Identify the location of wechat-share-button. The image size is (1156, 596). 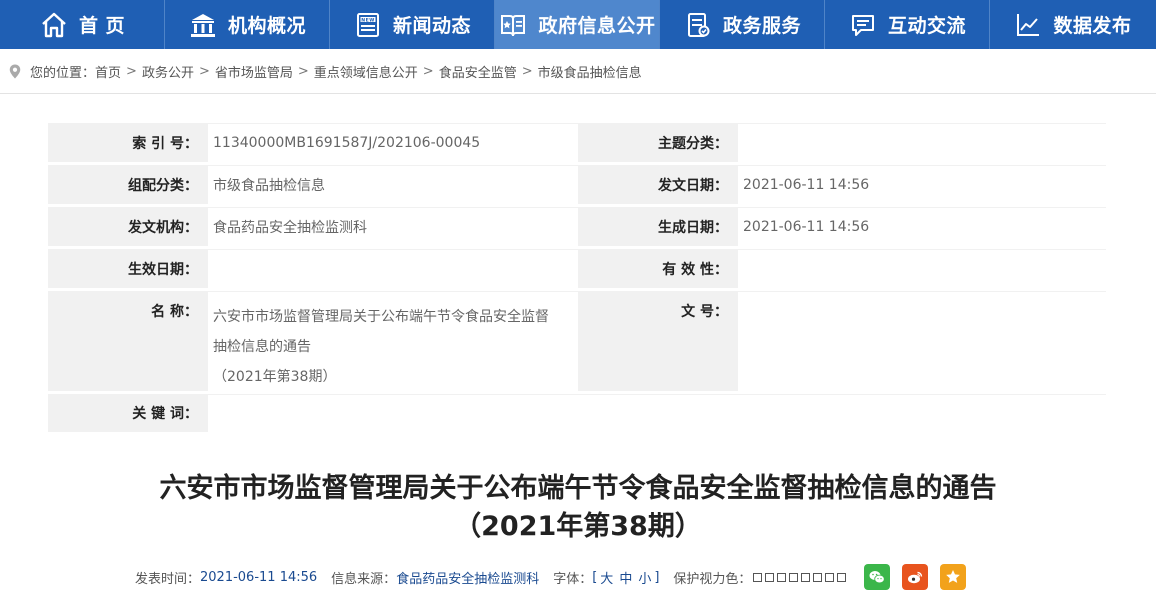
(877, 577).